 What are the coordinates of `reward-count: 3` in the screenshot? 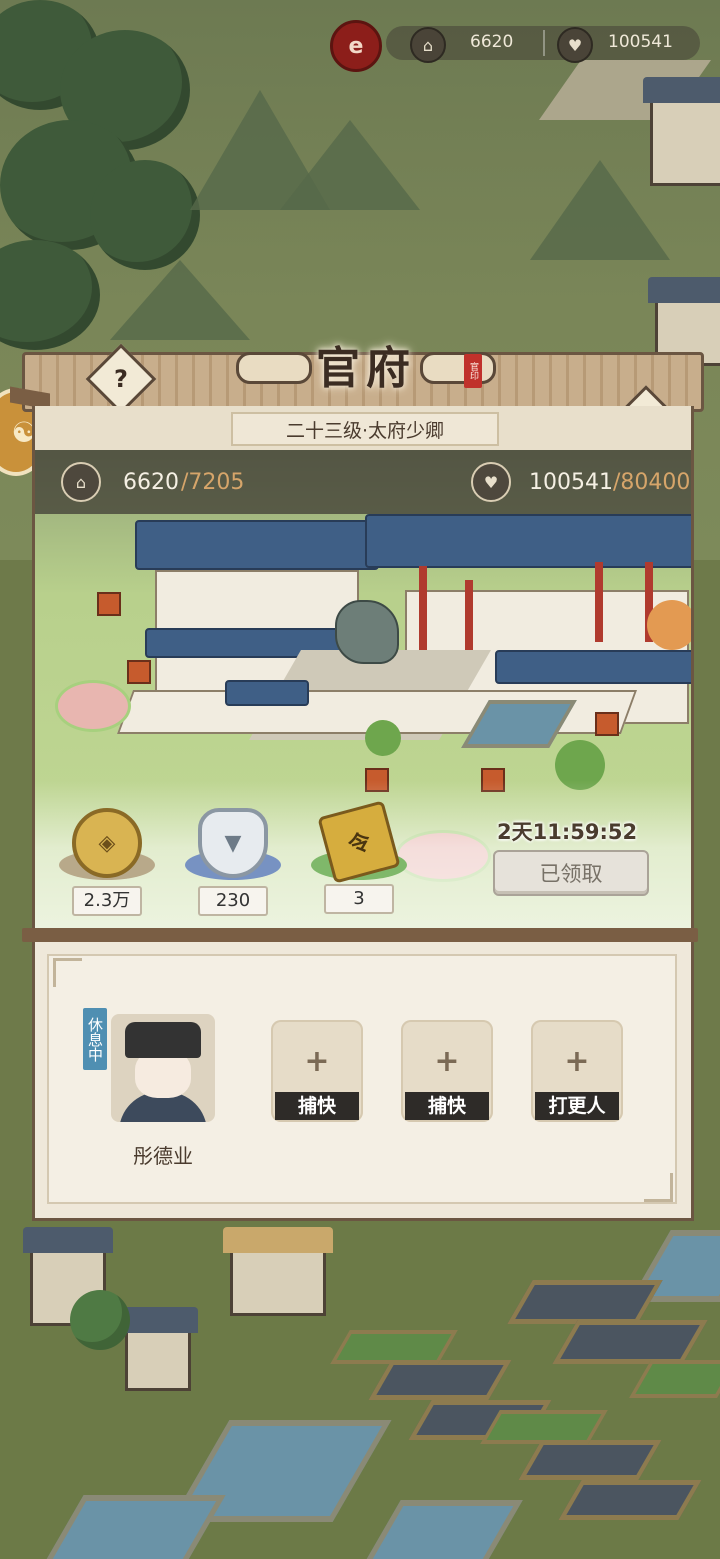 It's located at (359, 899).